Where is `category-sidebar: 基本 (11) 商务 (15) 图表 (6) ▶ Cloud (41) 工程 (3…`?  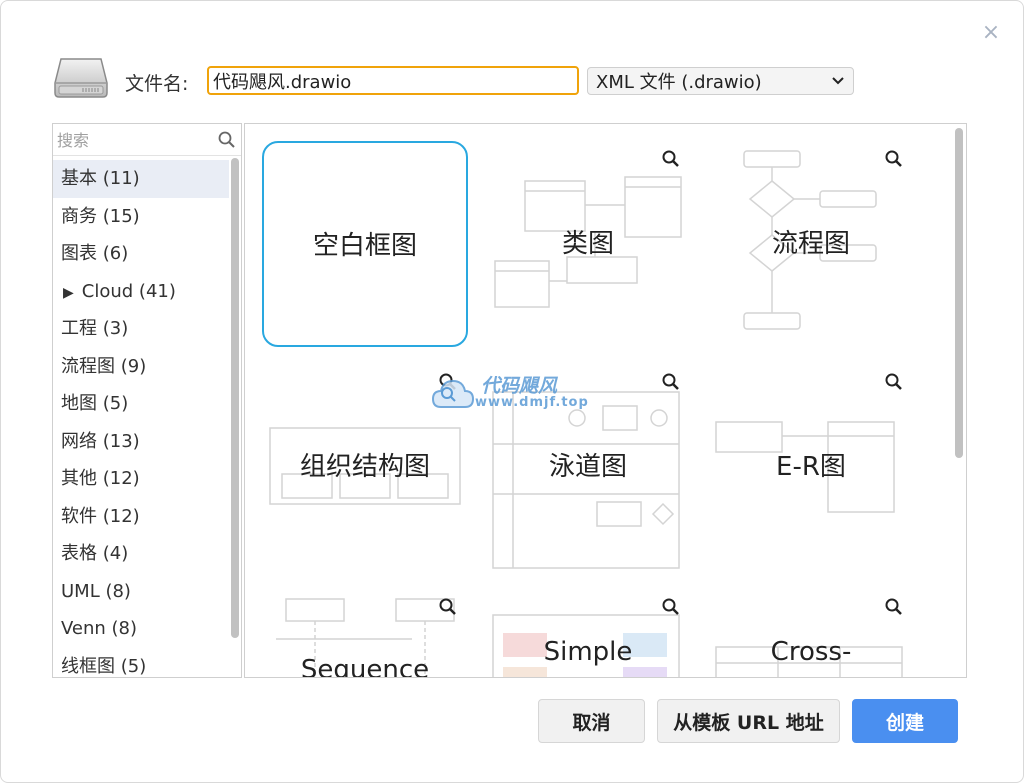
category-sidebar: 基本 (11) 商务 (15) 图表 (6) ▶ Cloud (41) 工程 (3… is located at coordinates (147, 400).